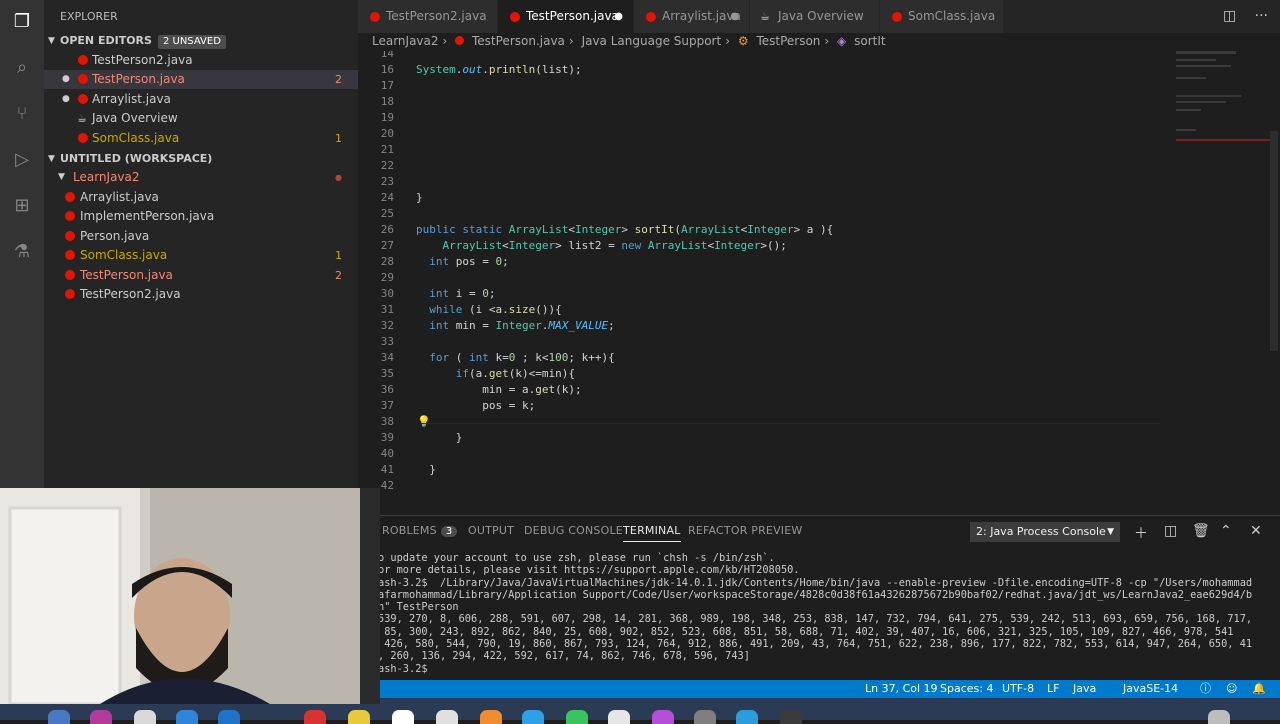  Describe the element at coordinates (22, 68) in the screenshot. I see `search-icon: ⌕` at that location.